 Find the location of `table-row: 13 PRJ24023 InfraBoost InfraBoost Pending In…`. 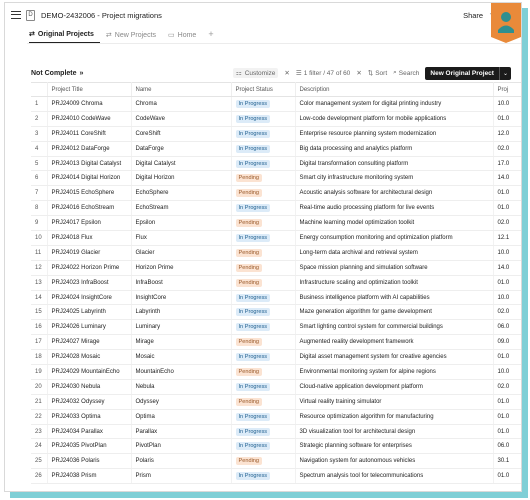

table-row: 13 PRJ24023 InfraBoost InfraBoost Pending In… is located at coordinates (276, 283).